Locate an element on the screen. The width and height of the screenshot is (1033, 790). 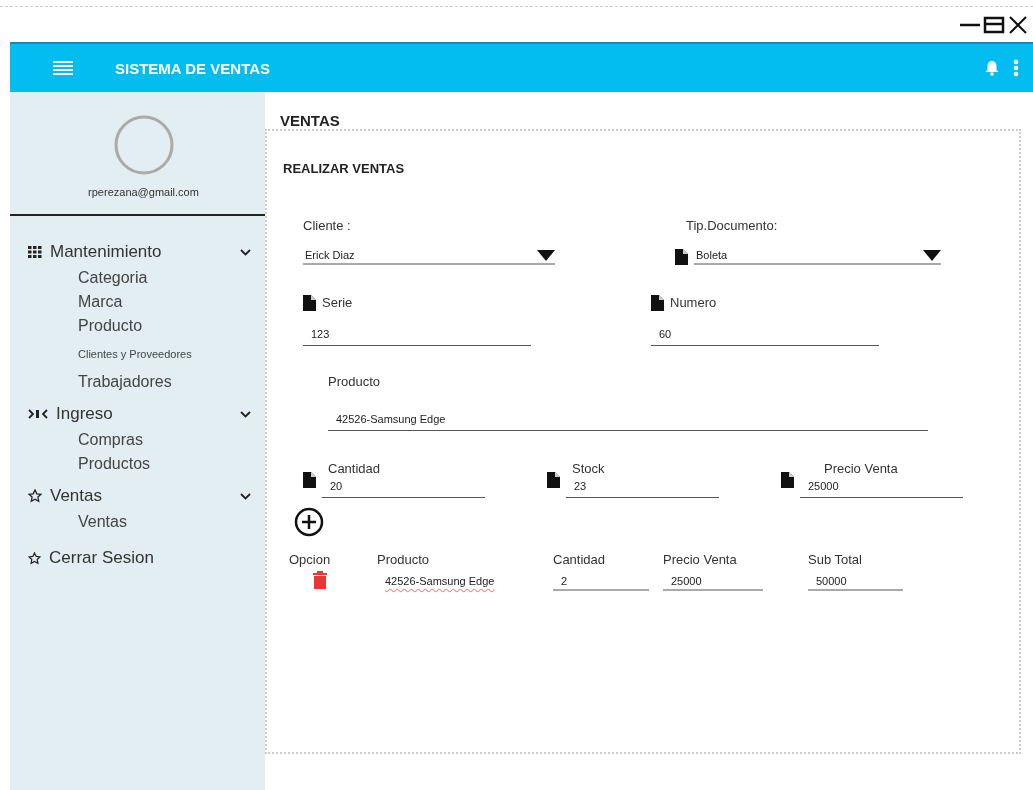
column-header: Cantidad is located at coordinates (580, 559).